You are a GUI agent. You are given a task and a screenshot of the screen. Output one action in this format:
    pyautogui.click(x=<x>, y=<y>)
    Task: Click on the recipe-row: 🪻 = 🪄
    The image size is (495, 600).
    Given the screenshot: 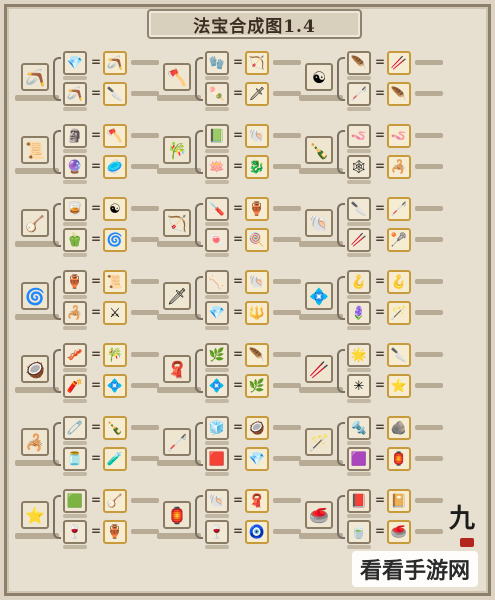 What is the action you would take?
    pyautogui.click(x=396, y=315)
    